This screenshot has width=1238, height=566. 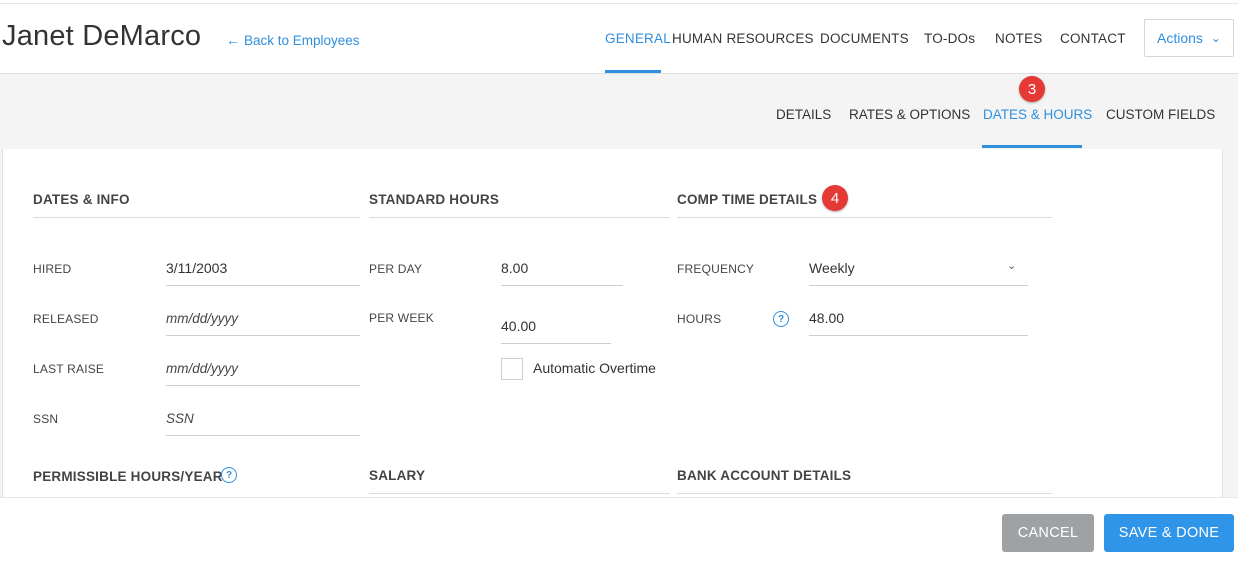 What do you see at coordinates (397, 475) in the screenshot?
I see `section-title-salary: SALARY` at bounding box center [397, 475].